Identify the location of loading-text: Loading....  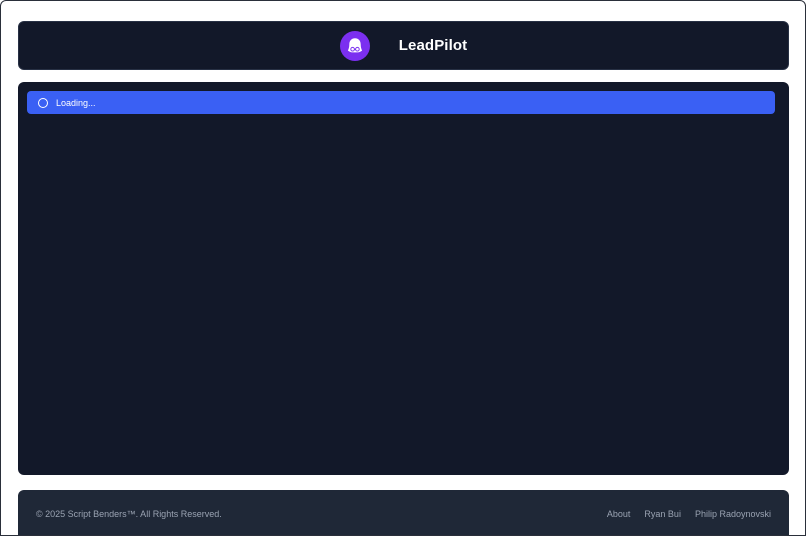
(76, 102).